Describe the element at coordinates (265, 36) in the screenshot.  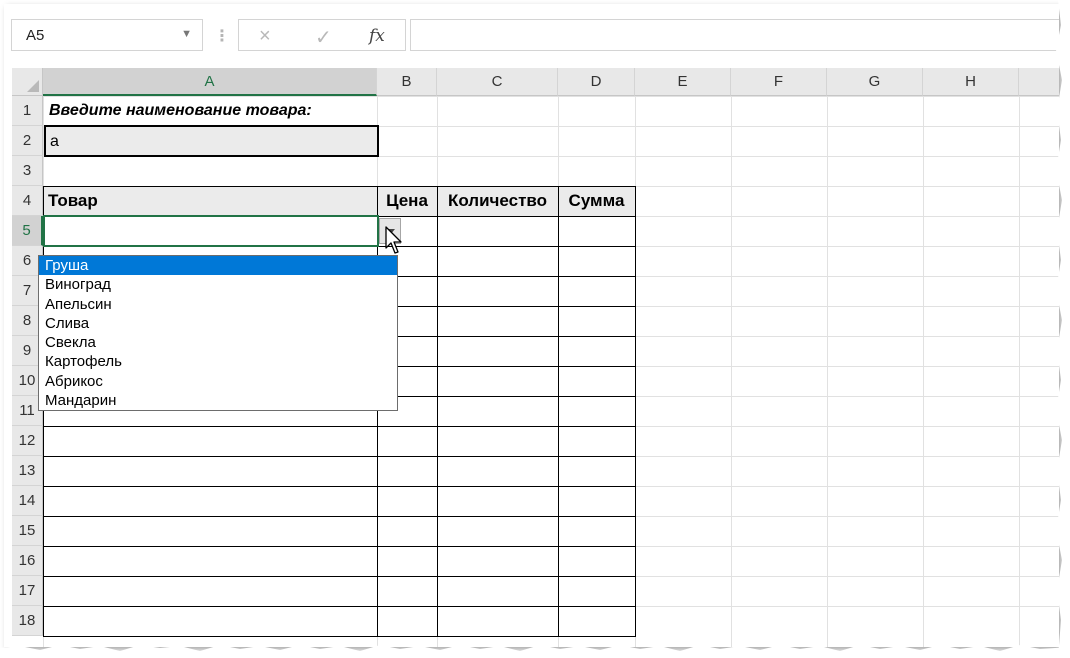
I see `cancel-icon: ×` at that location.